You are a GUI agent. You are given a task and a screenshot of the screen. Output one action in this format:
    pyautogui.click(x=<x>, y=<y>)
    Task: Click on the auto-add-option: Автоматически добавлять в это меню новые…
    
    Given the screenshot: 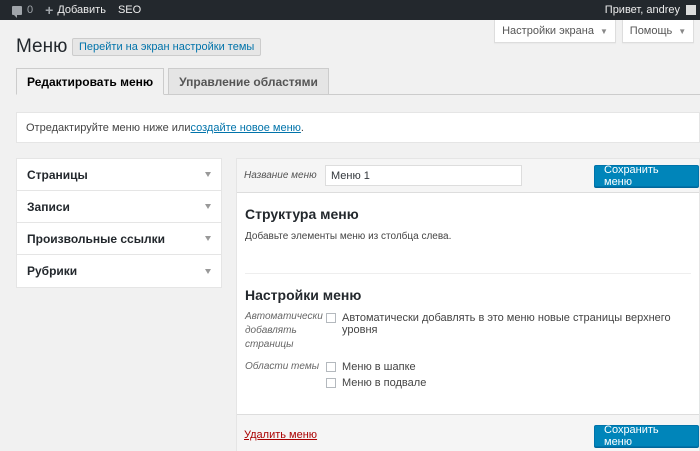 What is the action you would take?
    pyautogui.click(x=520, y=324)
    